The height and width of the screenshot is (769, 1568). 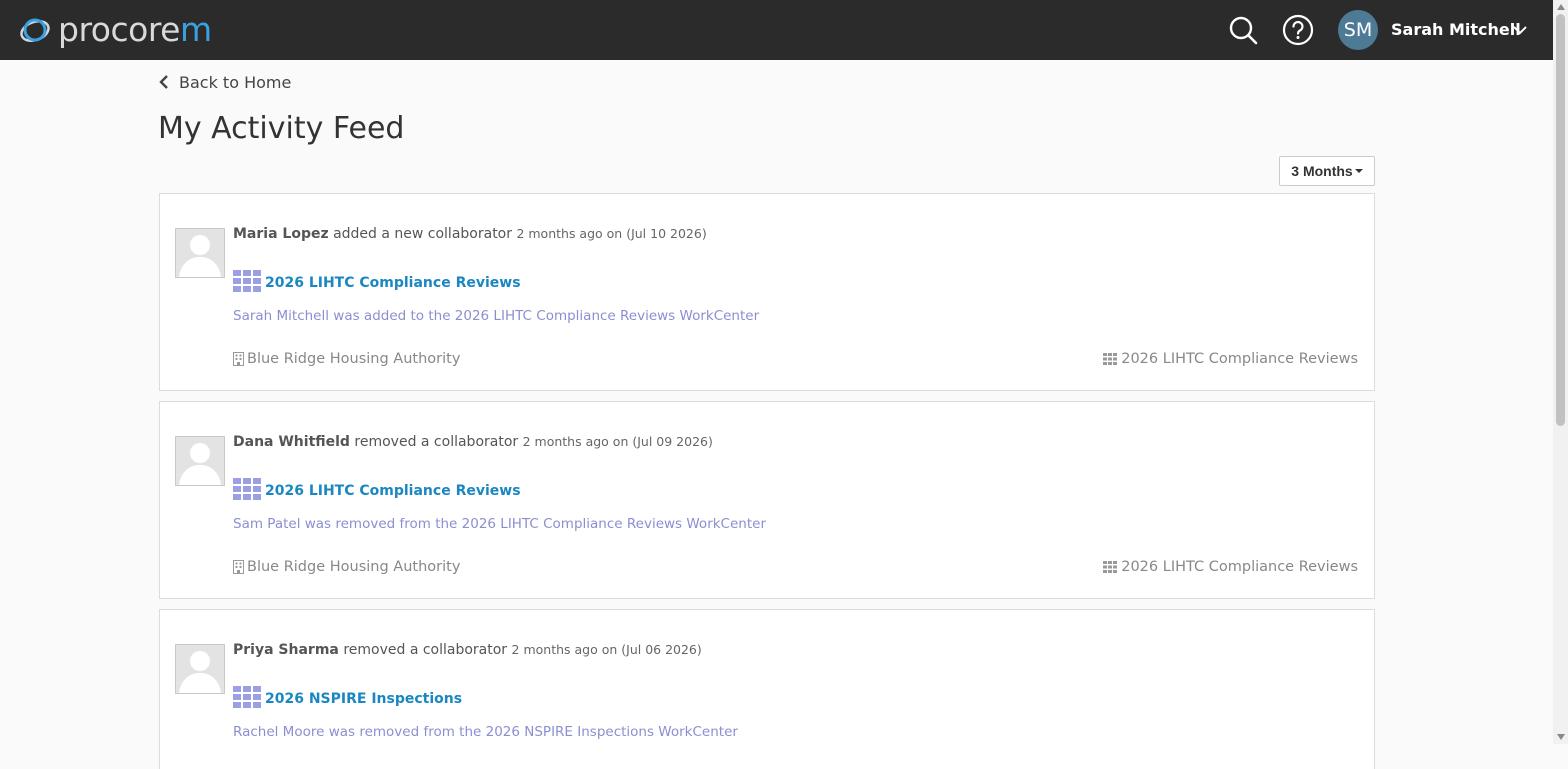 I want to click on activity-item-link: 2026 NSPIRE Inspections, so click(x=347, y=697).